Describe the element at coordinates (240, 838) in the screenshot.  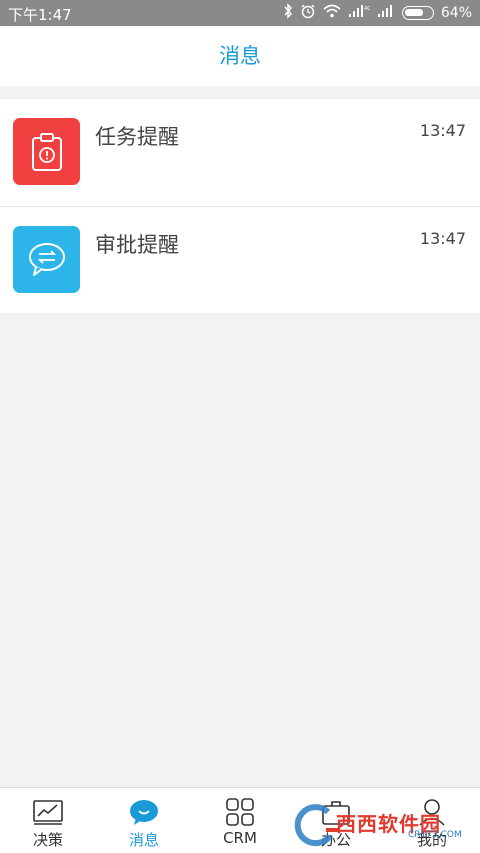
I see `tab-label: CRM` at that location.